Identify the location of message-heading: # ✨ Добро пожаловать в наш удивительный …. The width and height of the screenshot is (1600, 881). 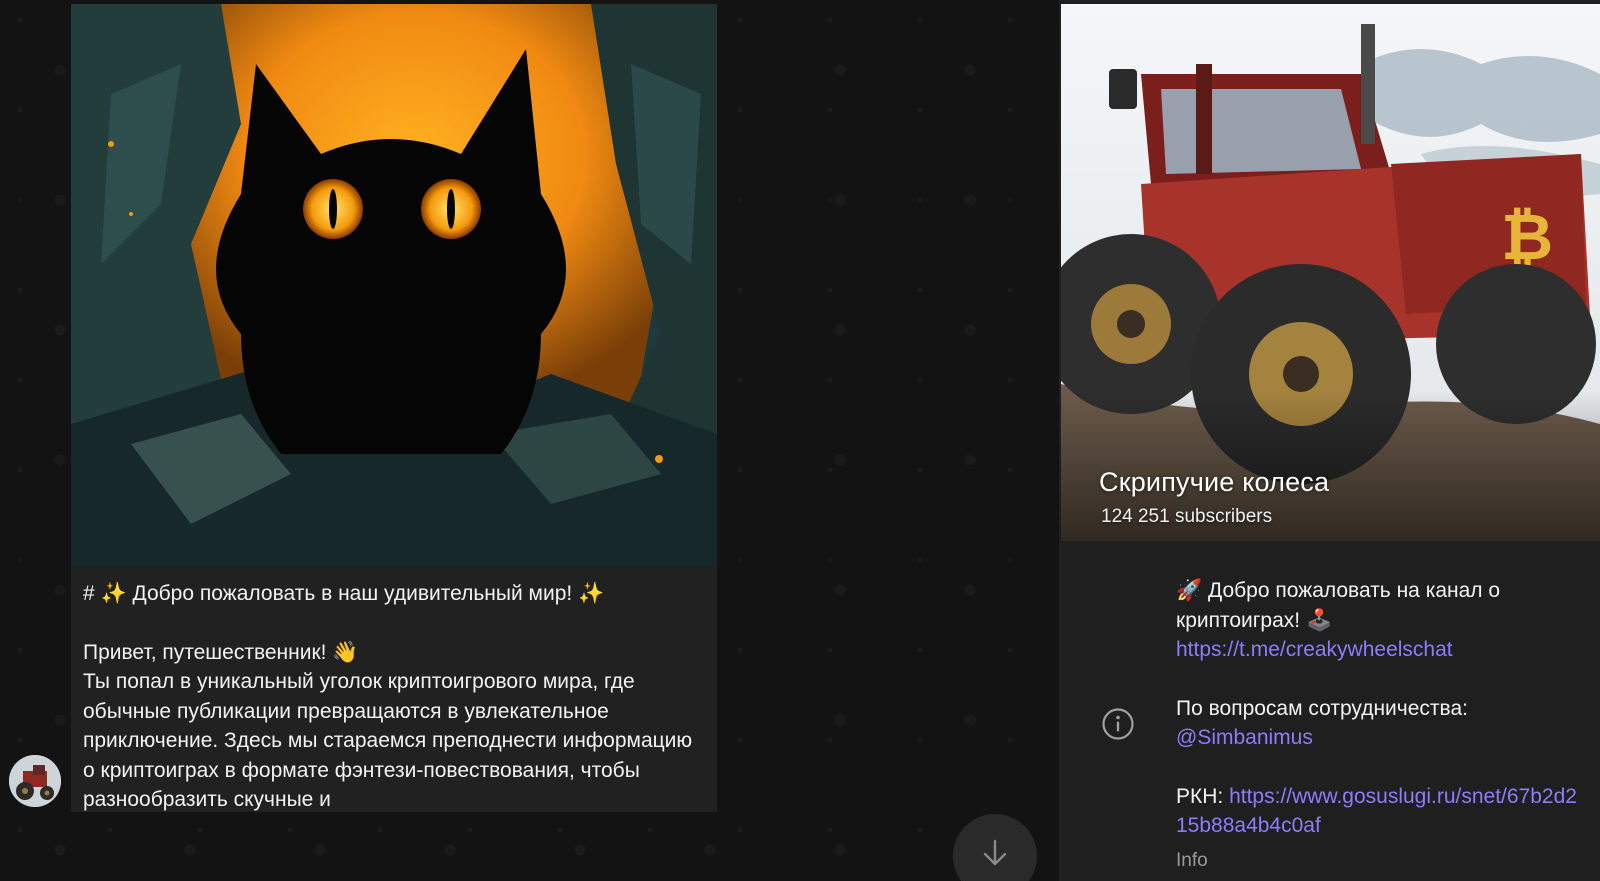
(344, 593).